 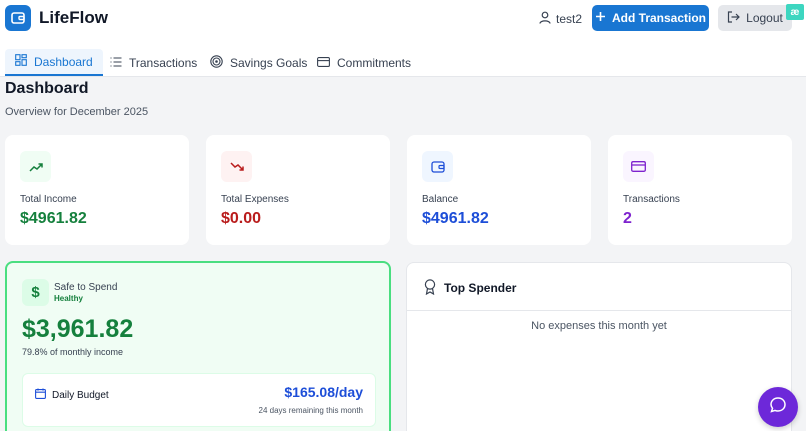 What do you see at coordinates (437, 166) in the screenshot?
I see `wallet-icon` at bounding box center [437, 166].